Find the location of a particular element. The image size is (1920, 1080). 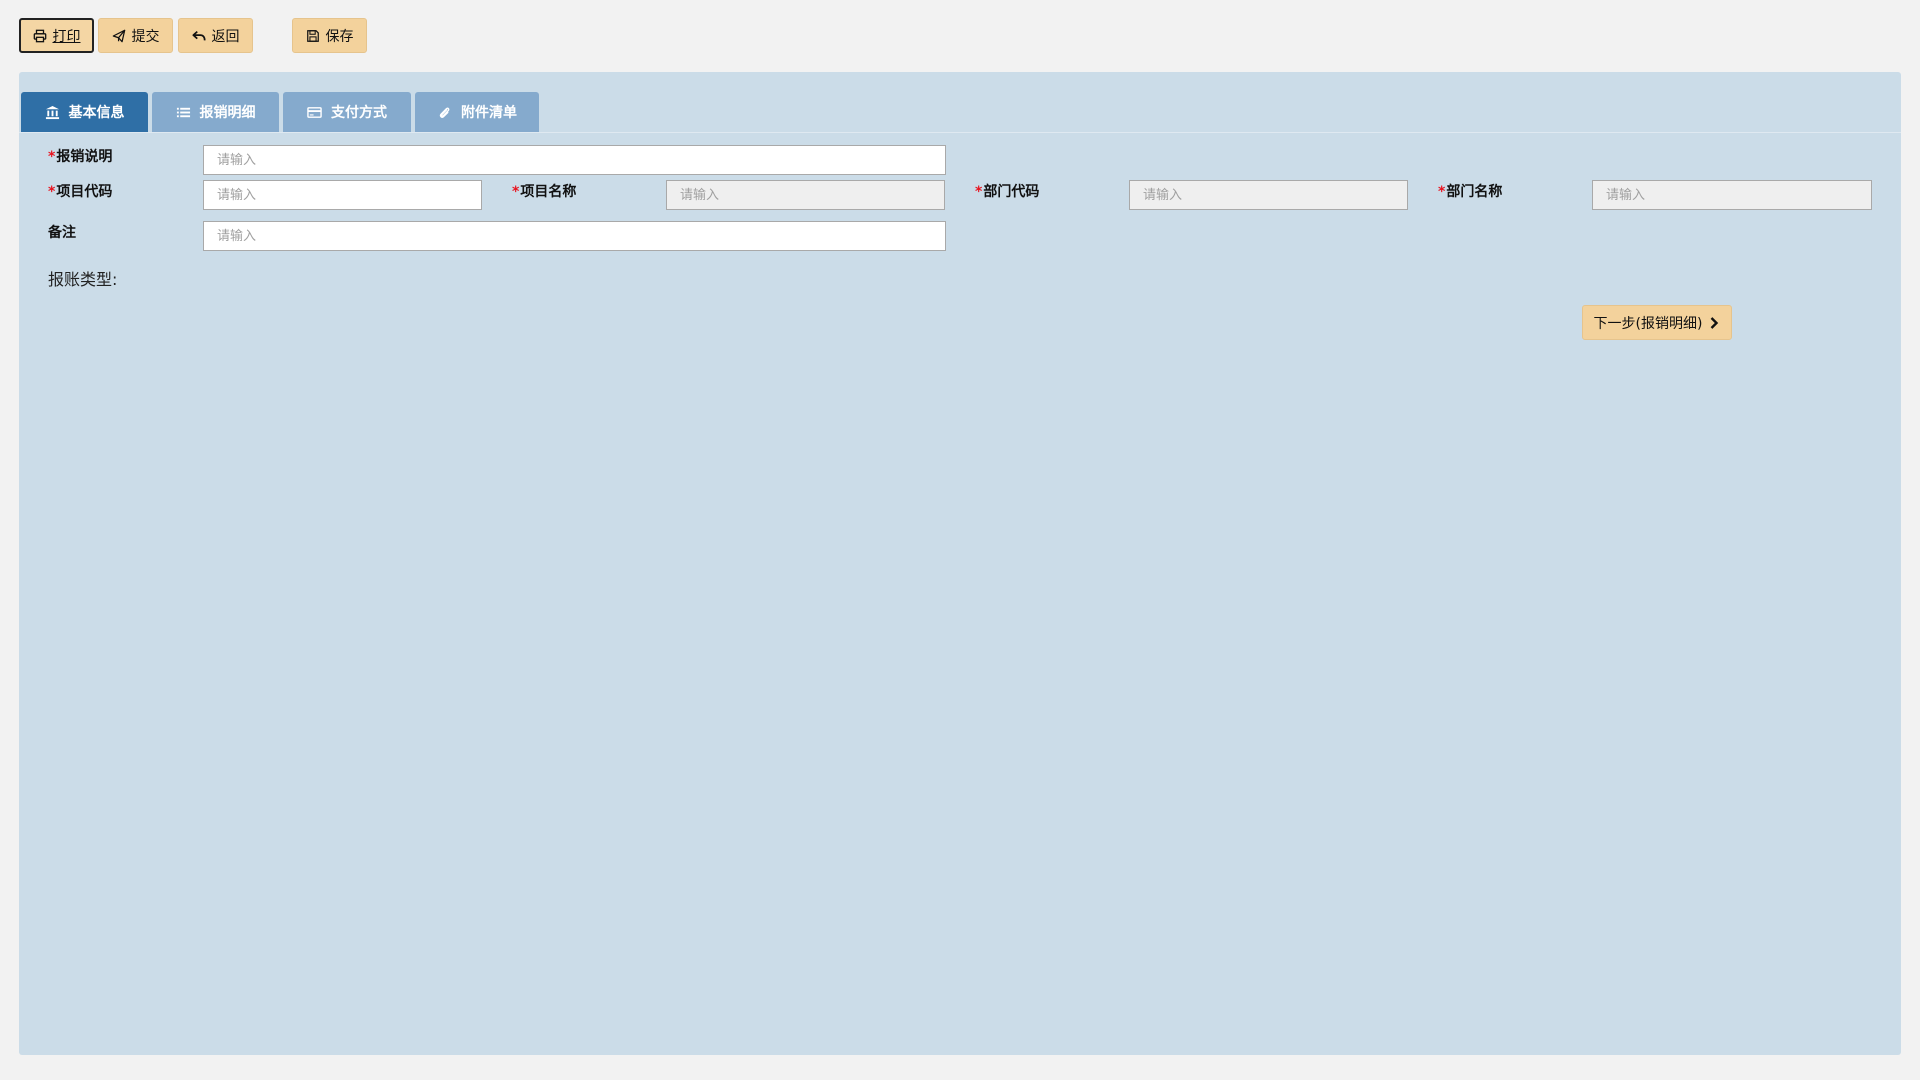

back-button-label: 返回 is located at coordinates (225, 36).